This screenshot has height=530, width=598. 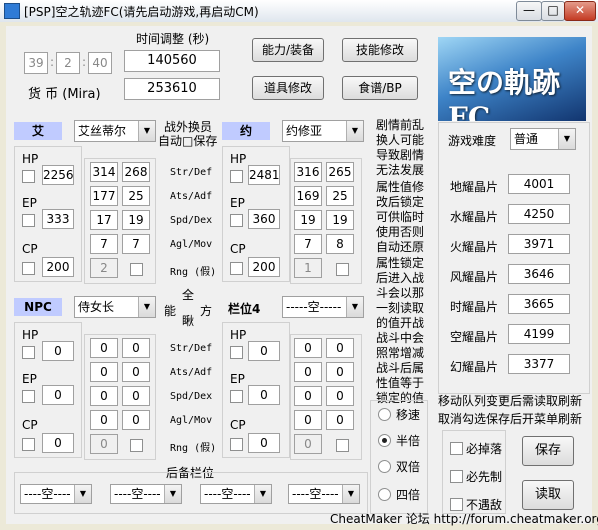 What do you see at coordinates (340, 220) in the screenshot?
I see `char2-dex: 19` at bounding box center [340, 220].